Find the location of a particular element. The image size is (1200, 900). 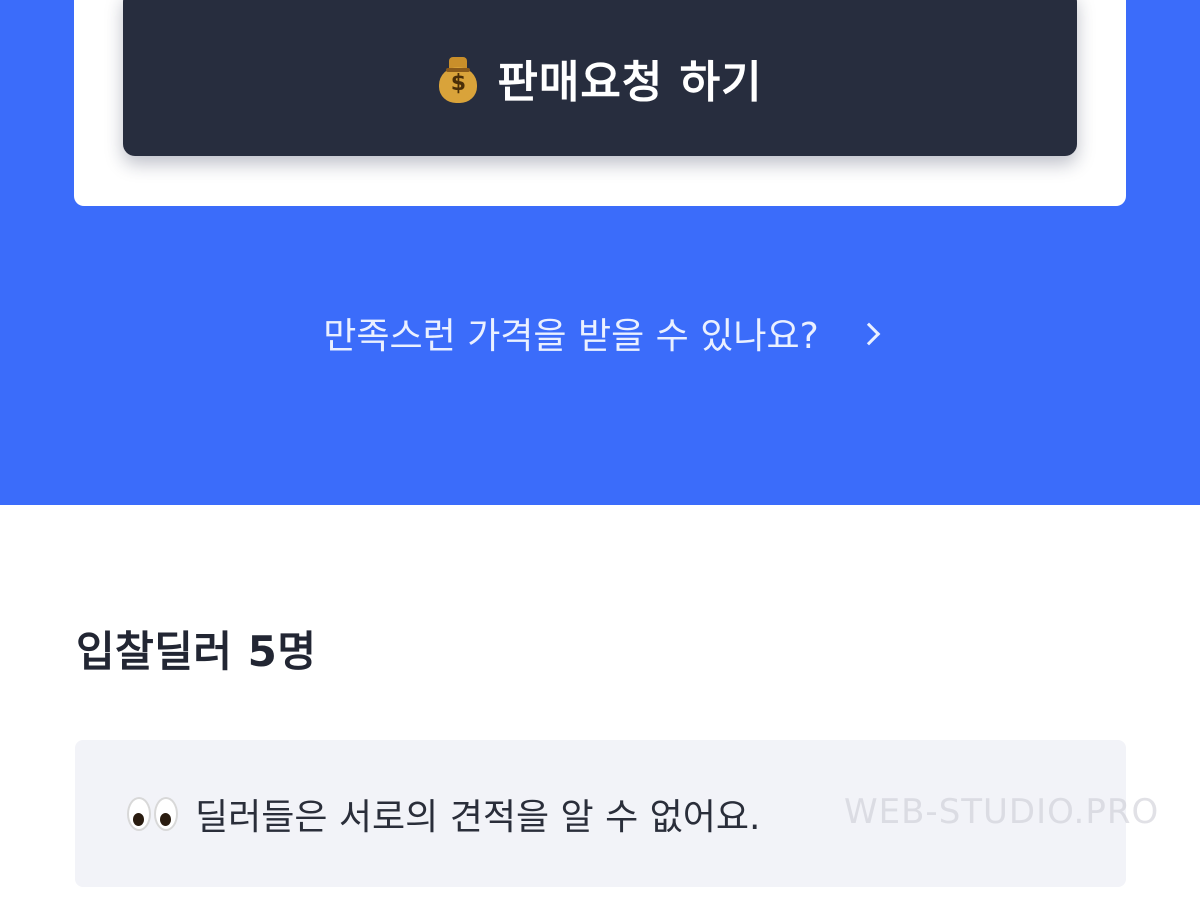

money-bag-icon: $ is located at coordinates (458, 78).